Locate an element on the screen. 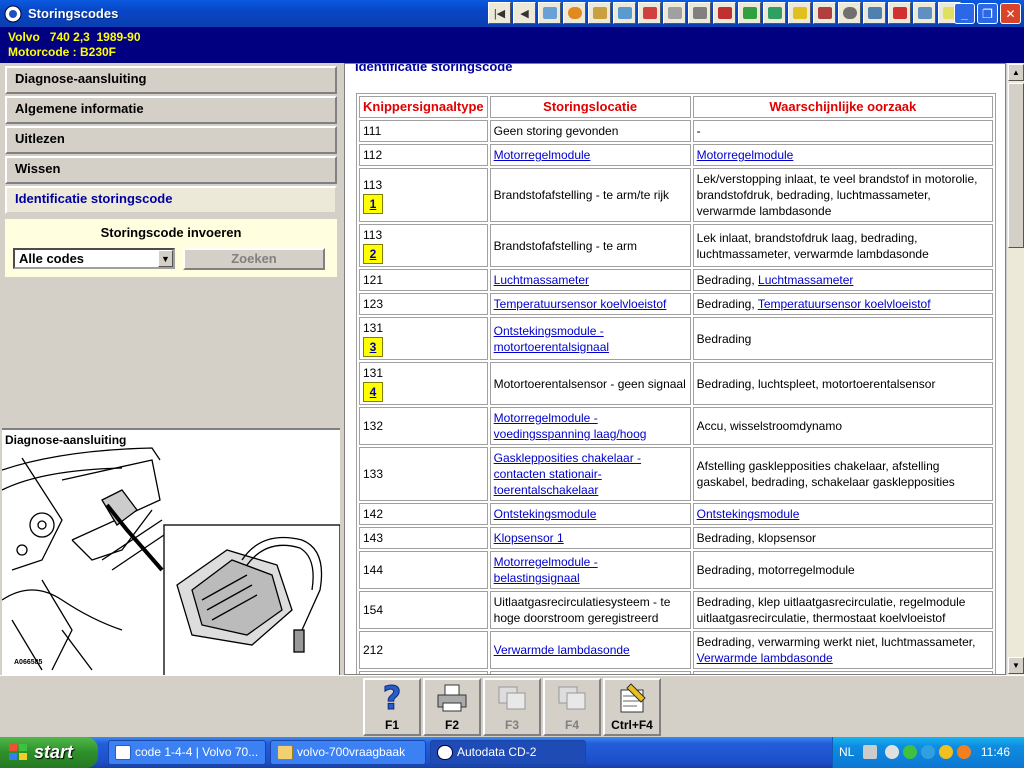 The image size is (1024, 768). task-folder: volvo-700vraagbaak is located at coordinates (348, 752).